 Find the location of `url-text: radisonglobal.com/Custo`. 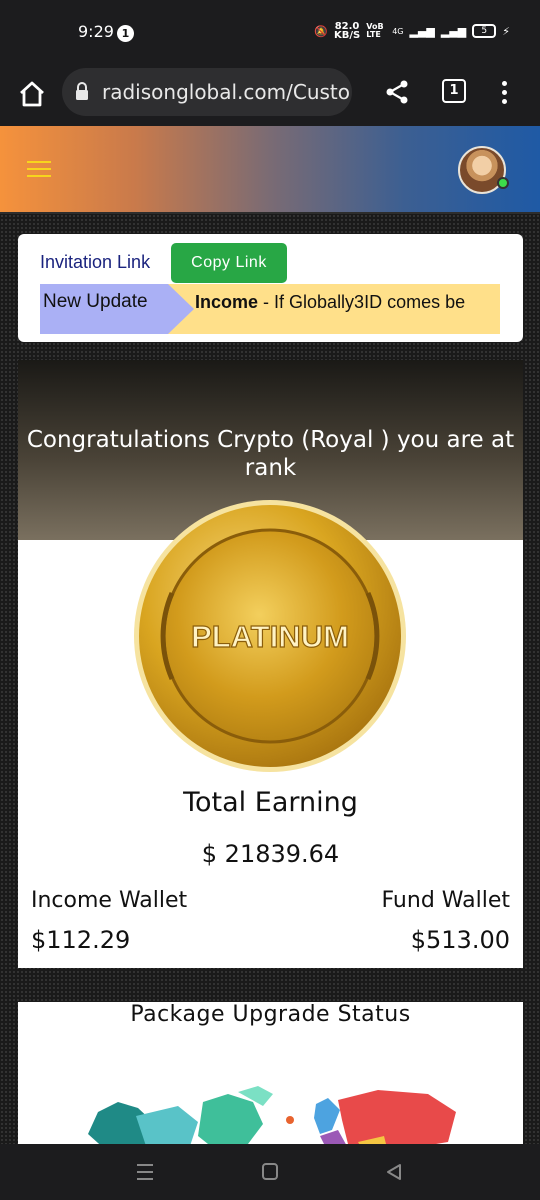

url-text: radisonglobal.com/Custo is located at coordinates (226, 92).